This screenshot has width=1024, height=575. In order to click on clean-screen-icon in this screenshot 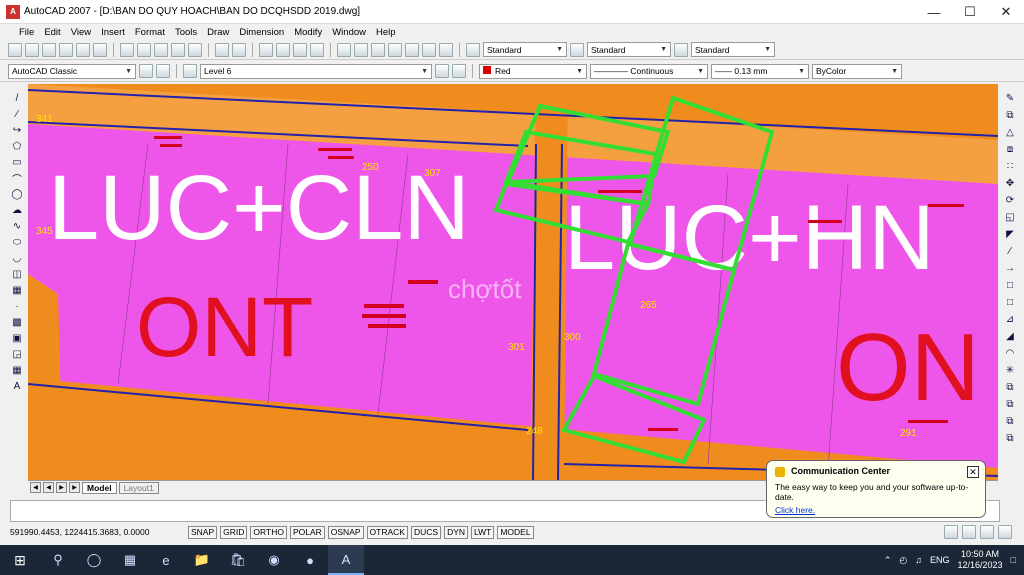, I will do `click(1005, 532)`.